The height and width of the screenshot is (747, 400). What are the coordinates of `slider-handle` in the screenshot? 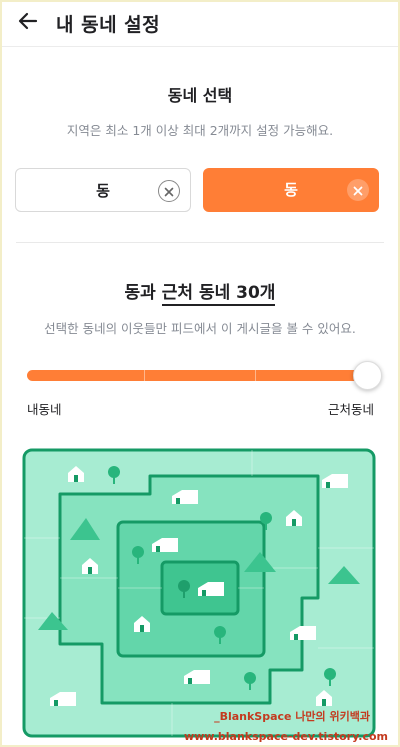 It's located at (367, 375).